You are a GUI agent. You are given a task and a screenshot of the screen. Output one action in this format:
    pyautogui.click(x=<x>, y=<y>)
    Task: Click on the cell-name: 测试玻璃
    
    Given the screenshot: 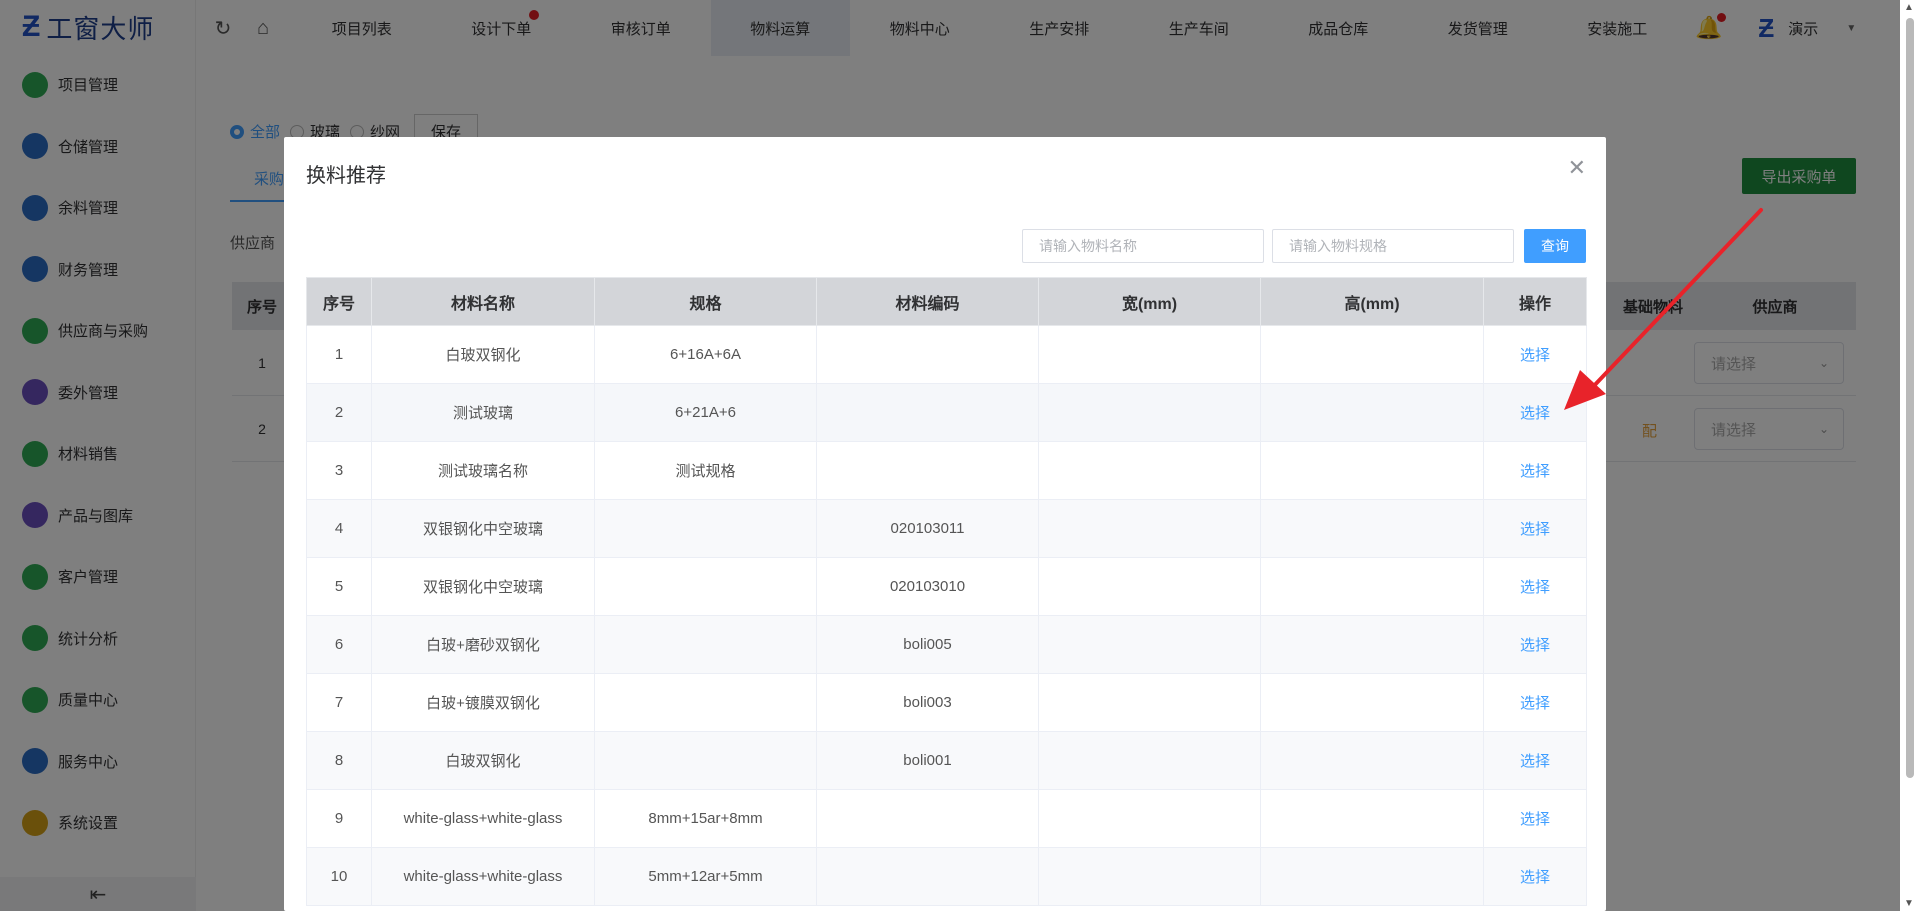 What is the action you would take?
    pyautogui.click(x=483, y=412)
    